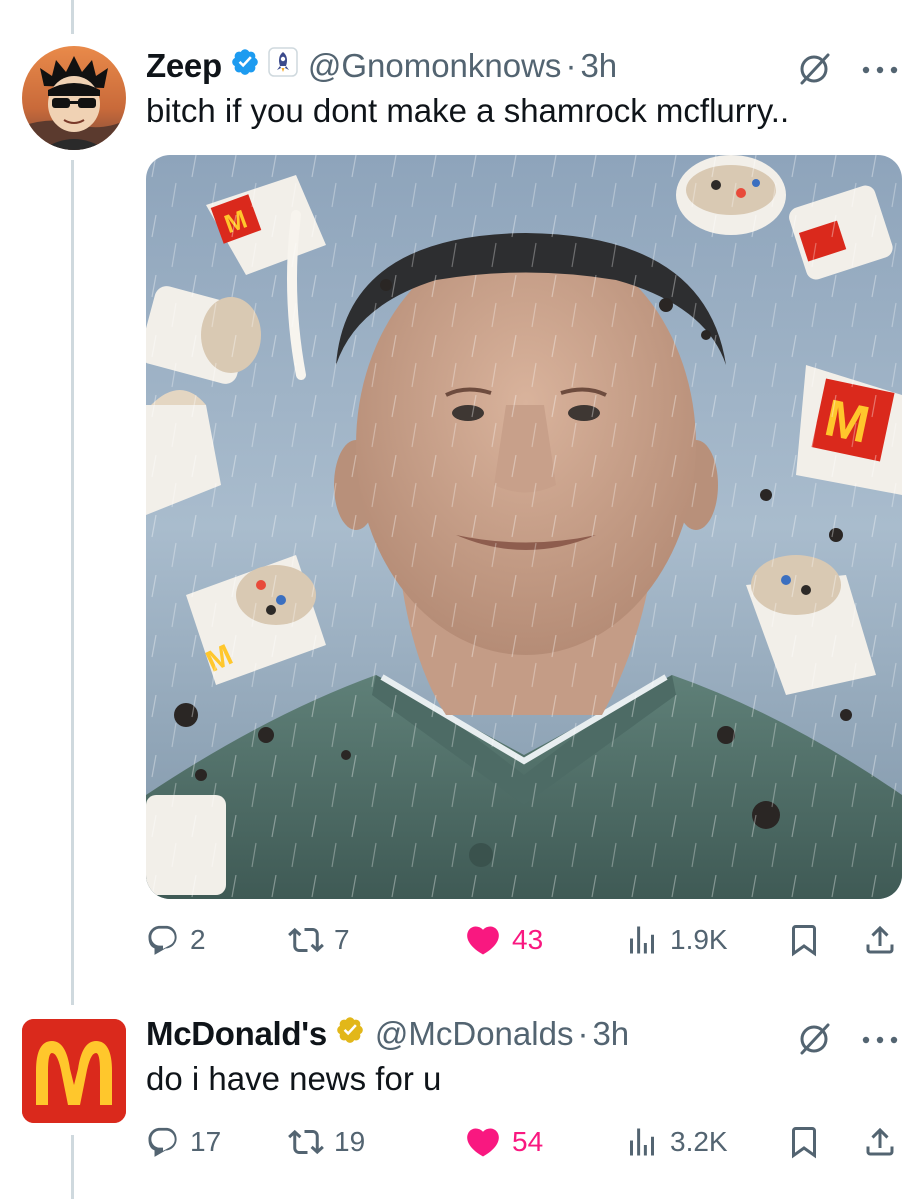  I want to click on user-handle: @McDonalds, so click(474, 1034).